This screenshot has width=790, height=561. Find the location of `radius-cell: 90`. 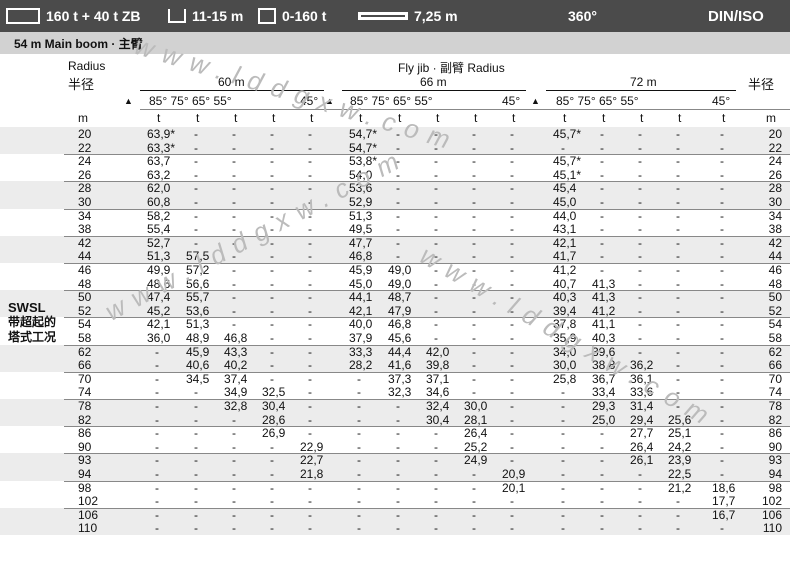

radius-cell: 90 is located at coordinates (85, 446).